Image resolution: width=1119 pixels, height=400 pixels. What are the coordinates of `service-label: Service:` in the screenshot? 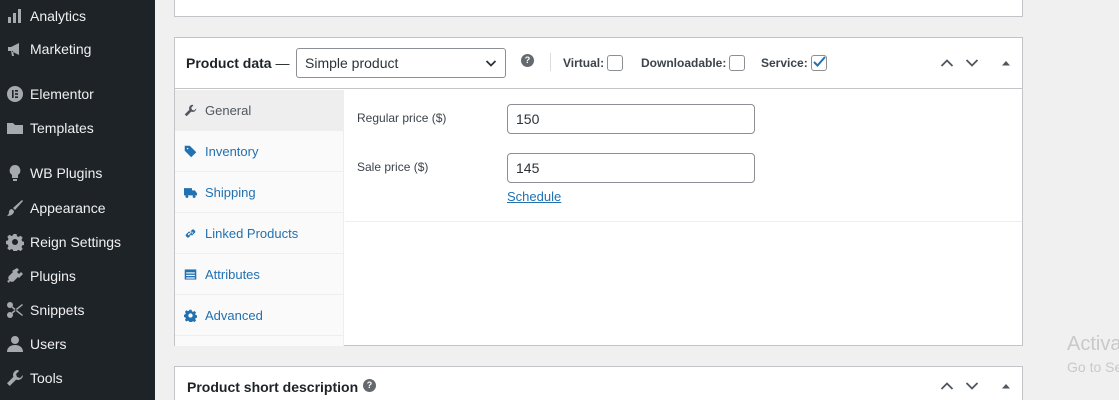 It's located at (784, 63).